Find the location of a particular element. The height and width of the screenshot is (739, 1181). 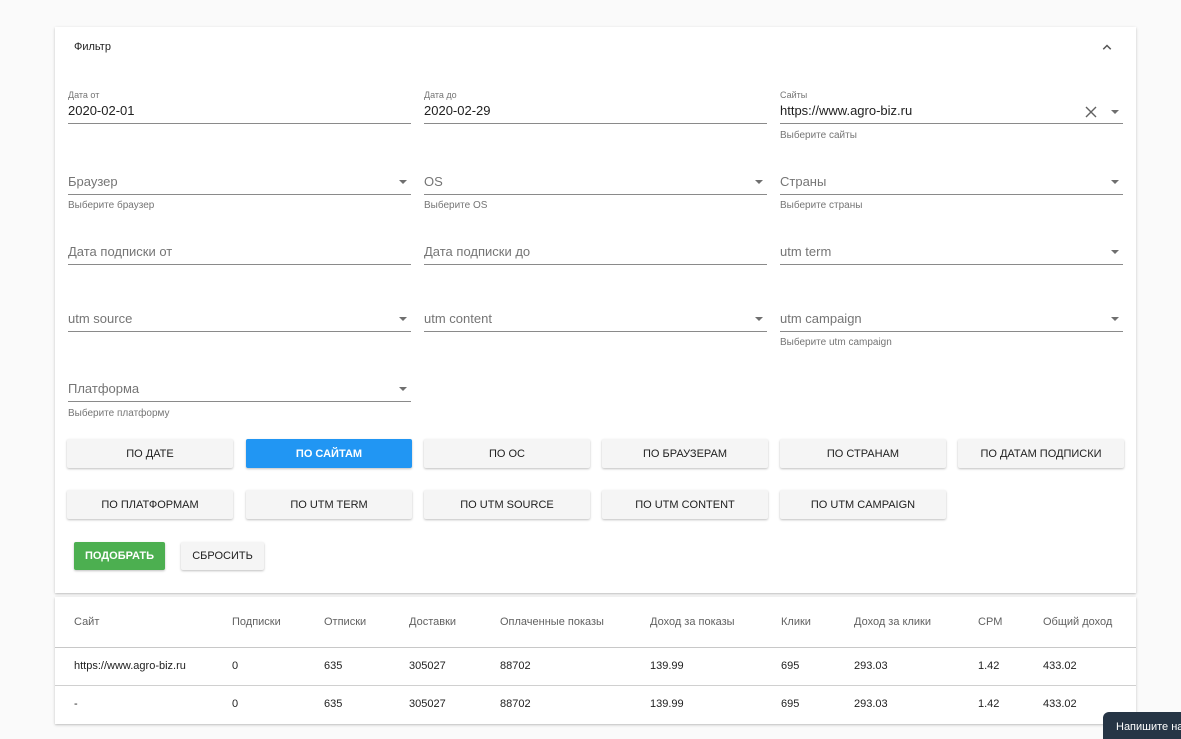

cell-site: https://www.agro-biz.ru is located at coordinates (143, 666).